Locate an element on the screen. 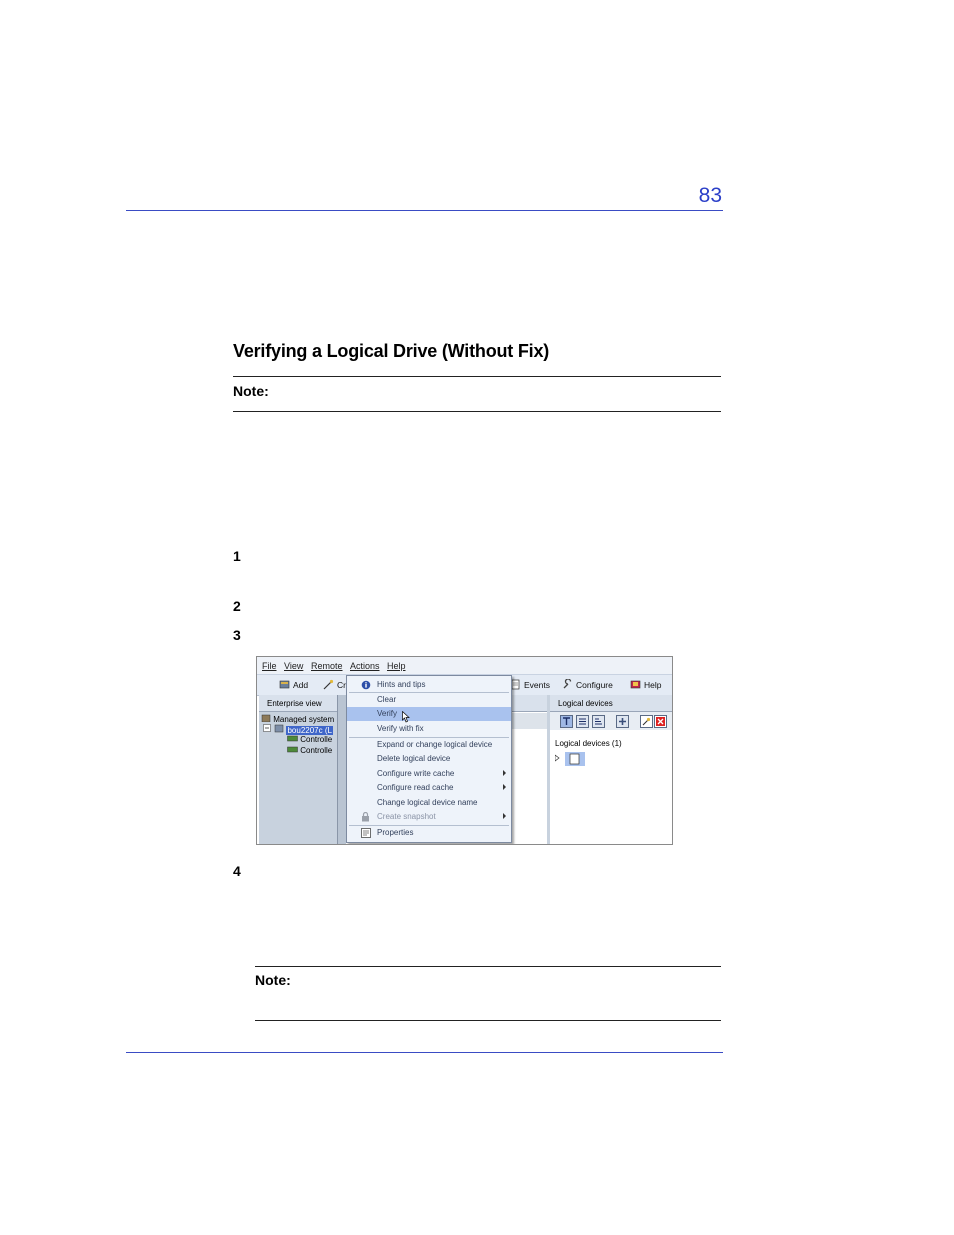 This screenshot has width=954, height=1235. collapse-icon is located at coordinates (267, 728).